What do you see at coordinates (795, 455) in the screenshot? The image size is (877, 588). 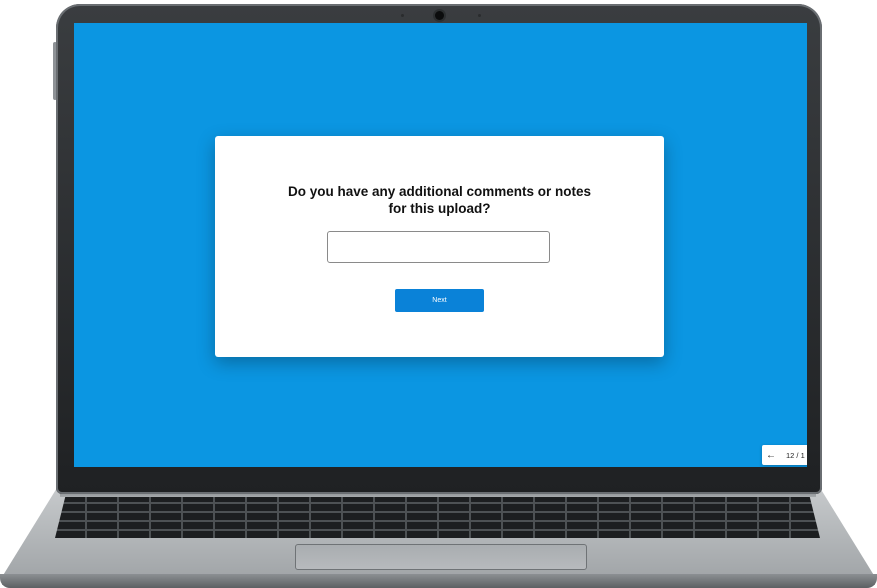 I see `page-counter: 12 / 1` at bounding box center [795, 455].